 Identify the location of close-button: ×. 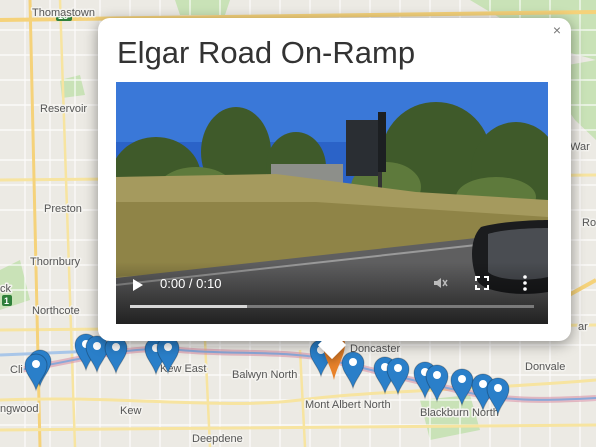
(557, 30).